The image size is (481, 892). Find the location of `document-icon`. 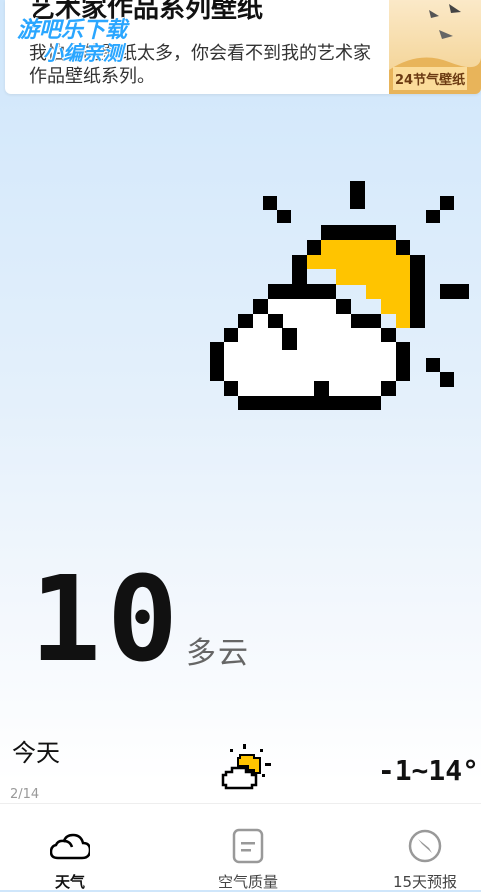

document-icon is located at coordinates (248, 846).